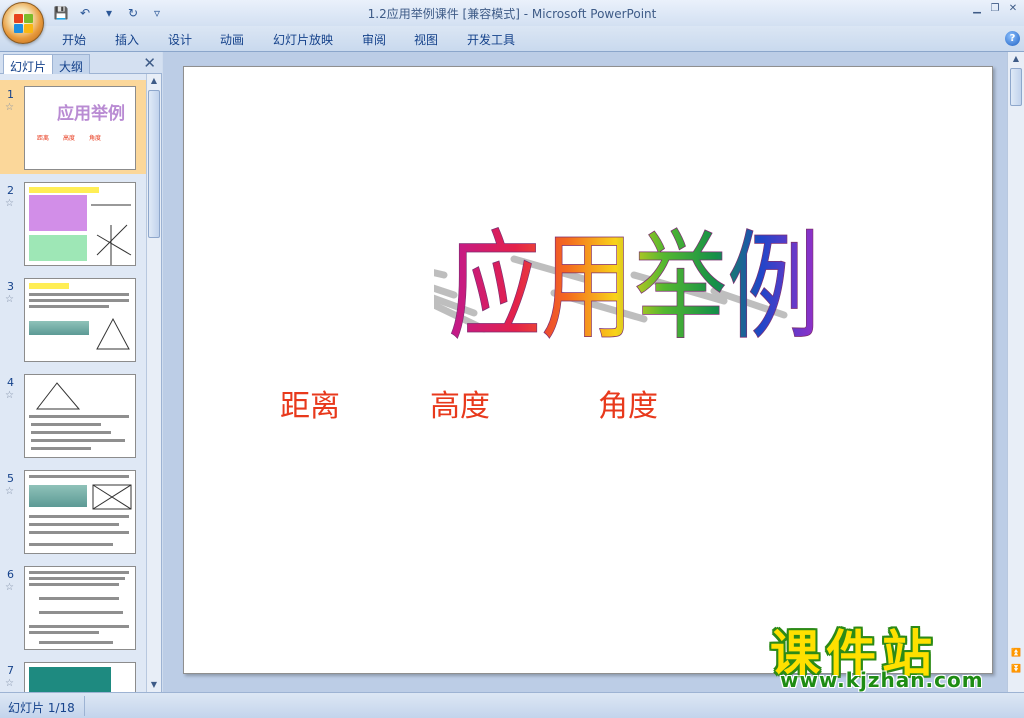 This screenshot has height=718, width=1024. What do you see at coordinates (512, 14) in the screenshot?
I see `window-title: 1.2应用举例课件 [兼容模式] - Microsoft PowerPoint` at bounding box center [512, 14].